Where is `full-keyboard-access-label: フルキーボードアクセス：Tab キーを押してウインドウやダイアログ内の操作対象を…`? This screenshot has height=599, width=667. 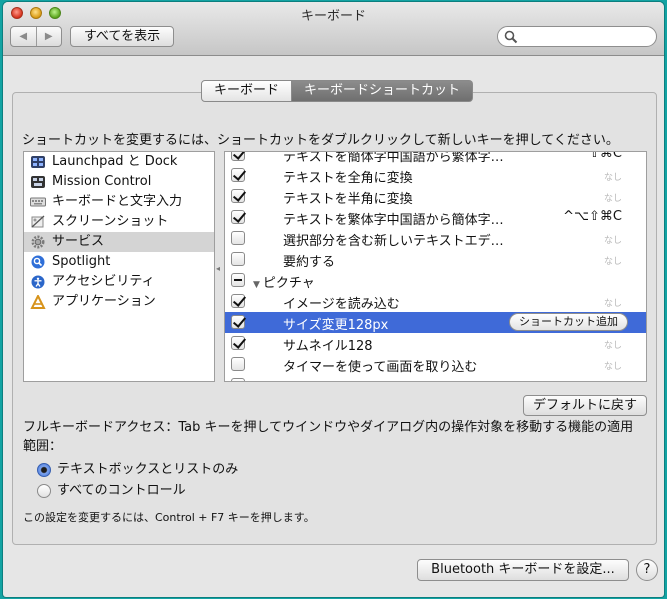
full-keyboard-access-label: フルキーボードアクセス：Tab キーを押してウインドウやダイアログ内の操作対象を… is located at coordinates (328, 437).